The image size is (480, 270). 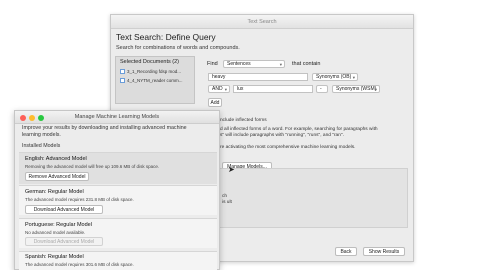 What do you see at coordinates (243, 120) in the screenshot?
I see `inflected-forms-label: nclude inflected forms` at bounding box center [243, 120].